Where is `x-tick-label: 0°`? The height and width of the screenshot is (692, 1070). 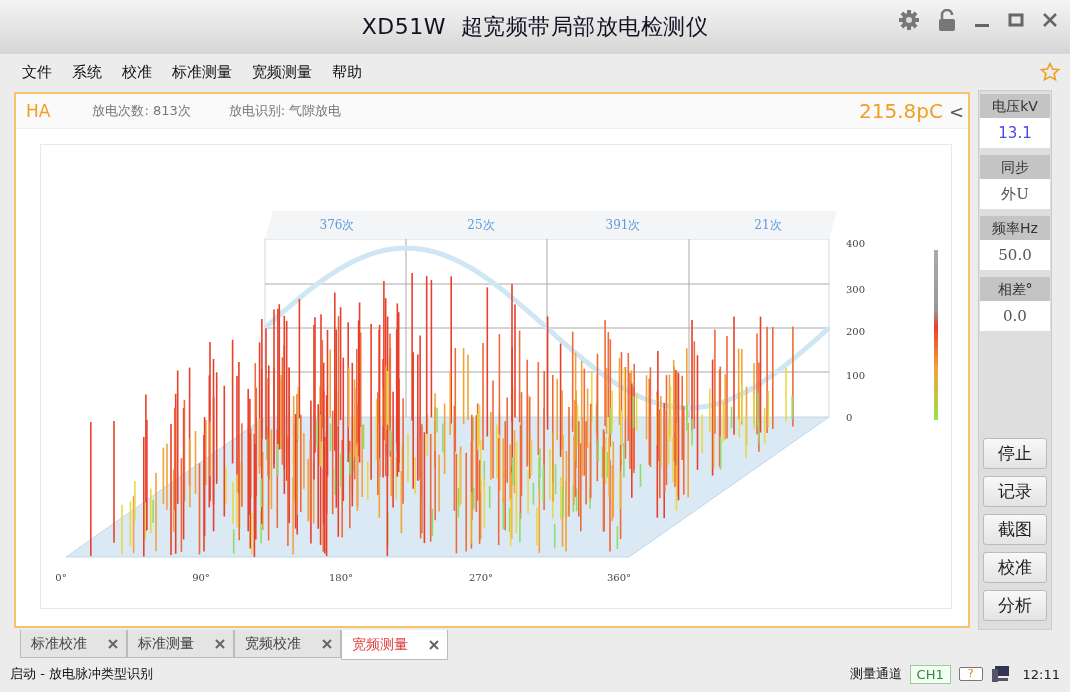
x-tick-label: 0° is located at coordinates (61, 577).